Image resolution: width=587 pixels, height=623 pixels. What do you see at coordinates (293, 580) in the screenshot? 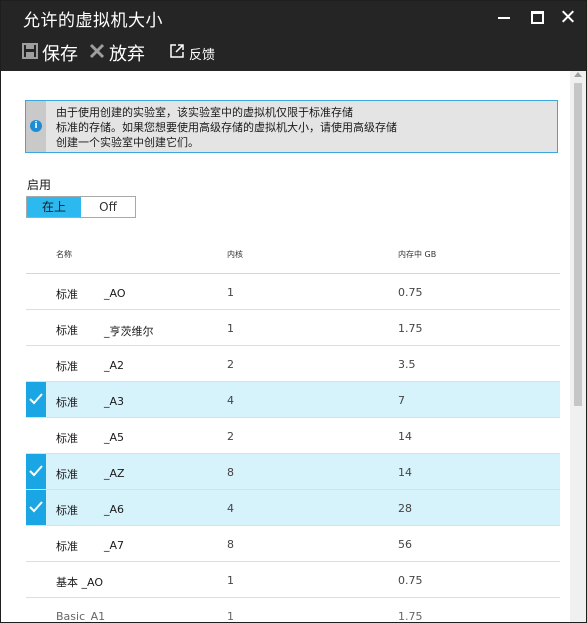
I see `table-row: 基本 _AO 1 0.75` at bounding box center [293, 580].